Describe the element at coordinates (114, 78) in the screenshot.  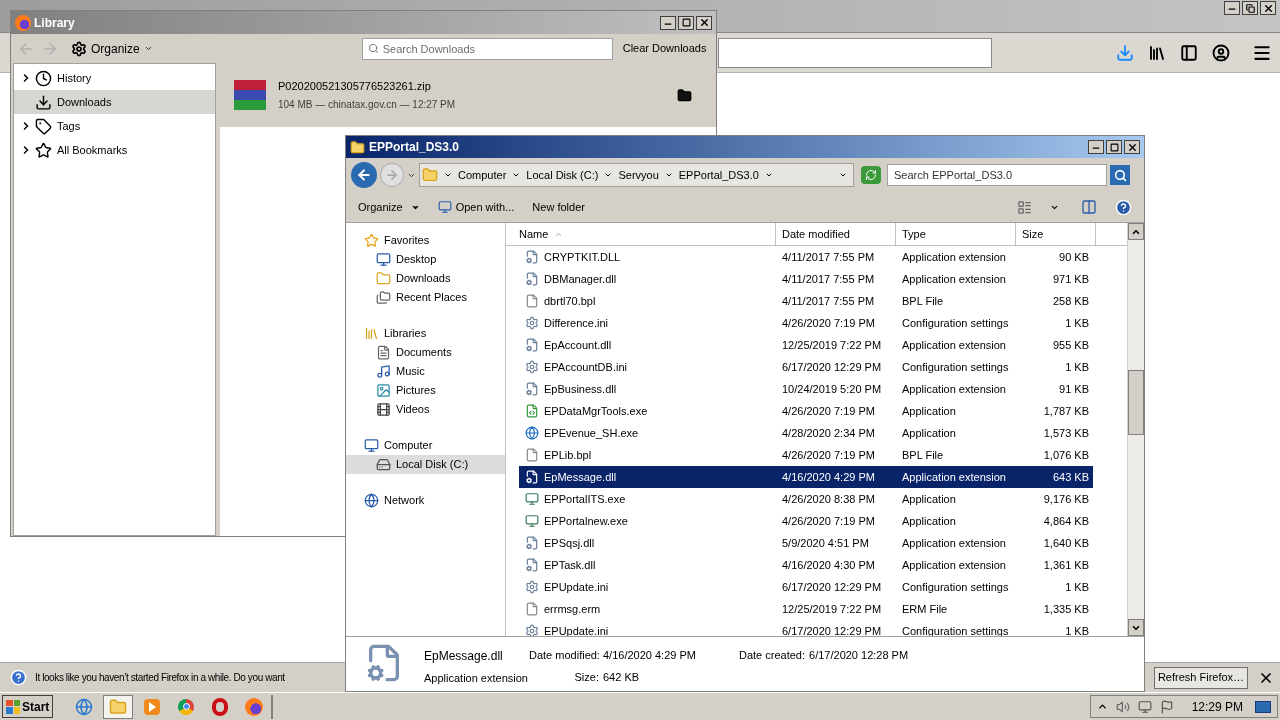
I see `sidebar-item: History` at that location.